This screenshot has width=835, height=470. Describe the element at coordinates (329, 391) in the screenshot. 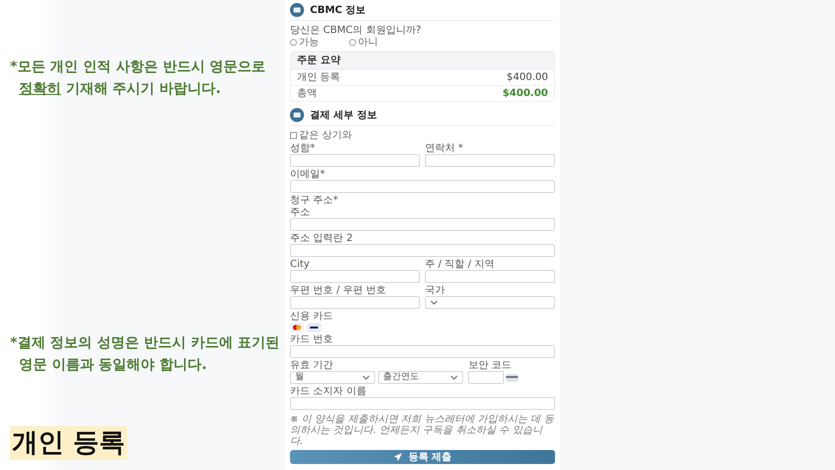

I see `field-label: 카드 소지자 이름` at that location.